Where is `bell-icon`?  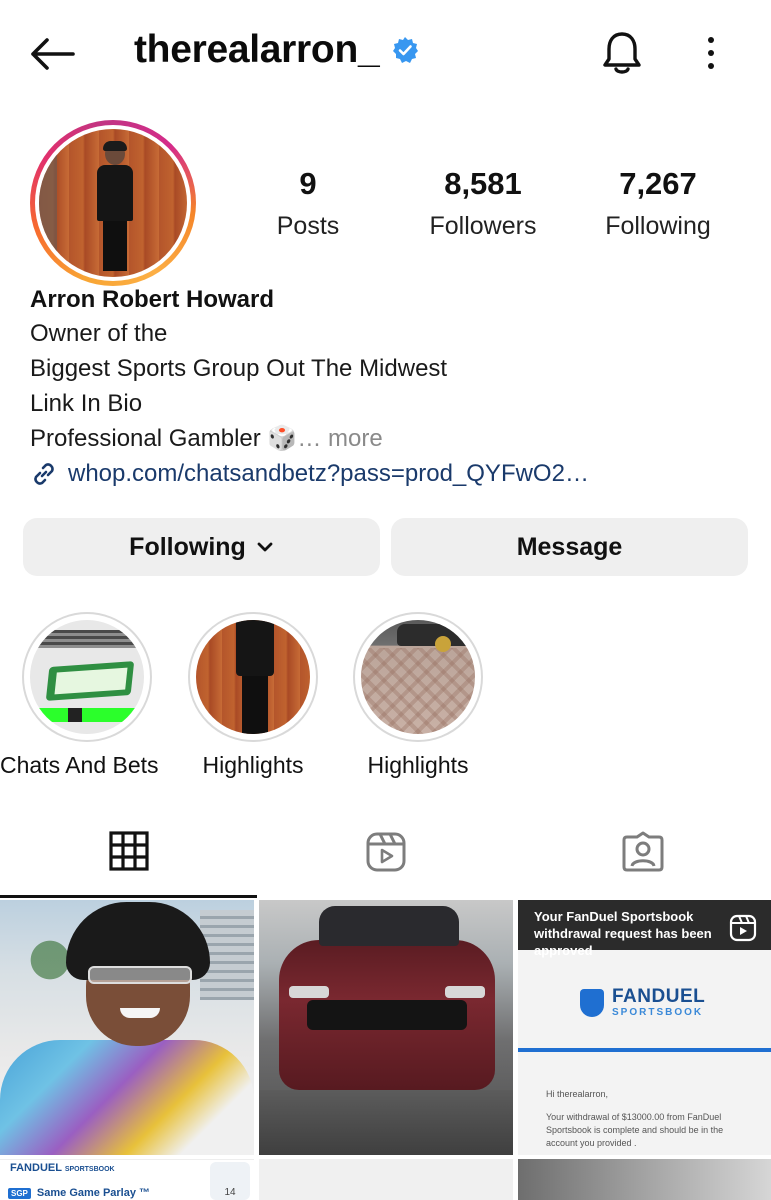 bell-icon is located at coordinates (622, 53).